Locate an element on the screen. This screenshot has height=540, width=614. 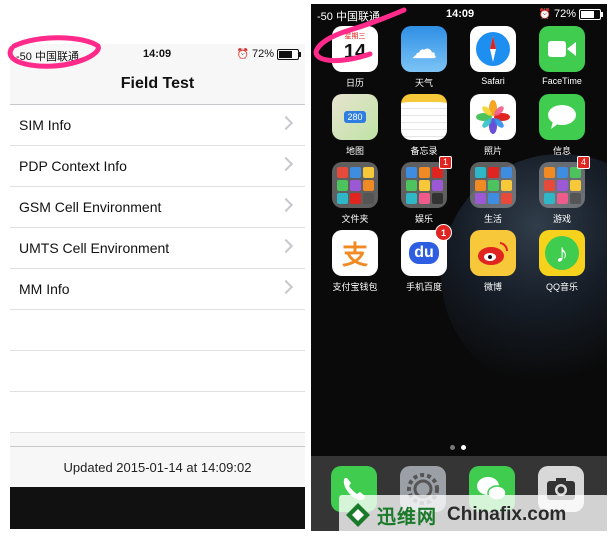
row-label: MM Info is located at coordinates (44, 289).